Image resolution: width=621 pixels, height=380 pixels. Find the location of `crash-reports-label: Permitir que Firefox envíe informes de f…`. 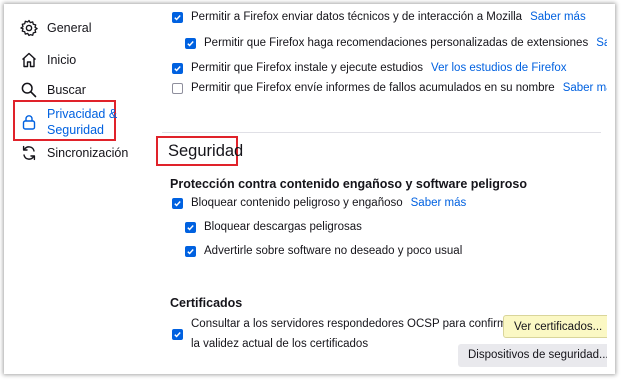

crash-reports-label: Permitir que Firefox envíe informes de f… is located at coordinates (373, 88).